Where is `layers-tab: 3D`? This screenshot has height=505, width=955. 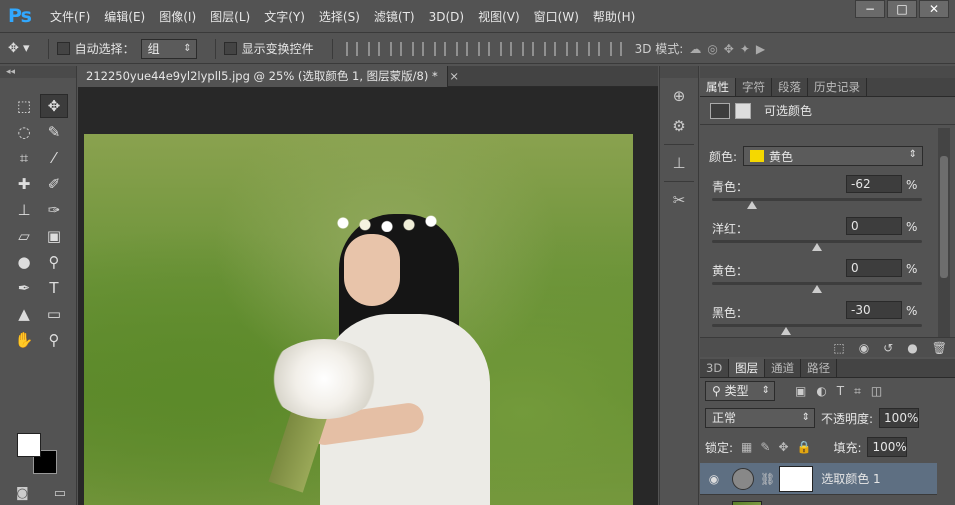 layers-tab: 3D is located at coordinates (715, 368).